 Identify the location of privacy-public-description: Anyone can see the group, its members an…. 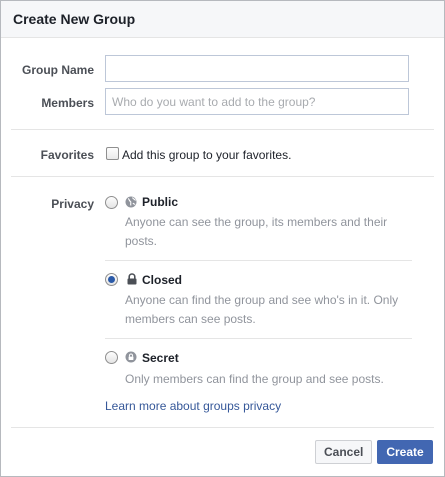
(256, 231).